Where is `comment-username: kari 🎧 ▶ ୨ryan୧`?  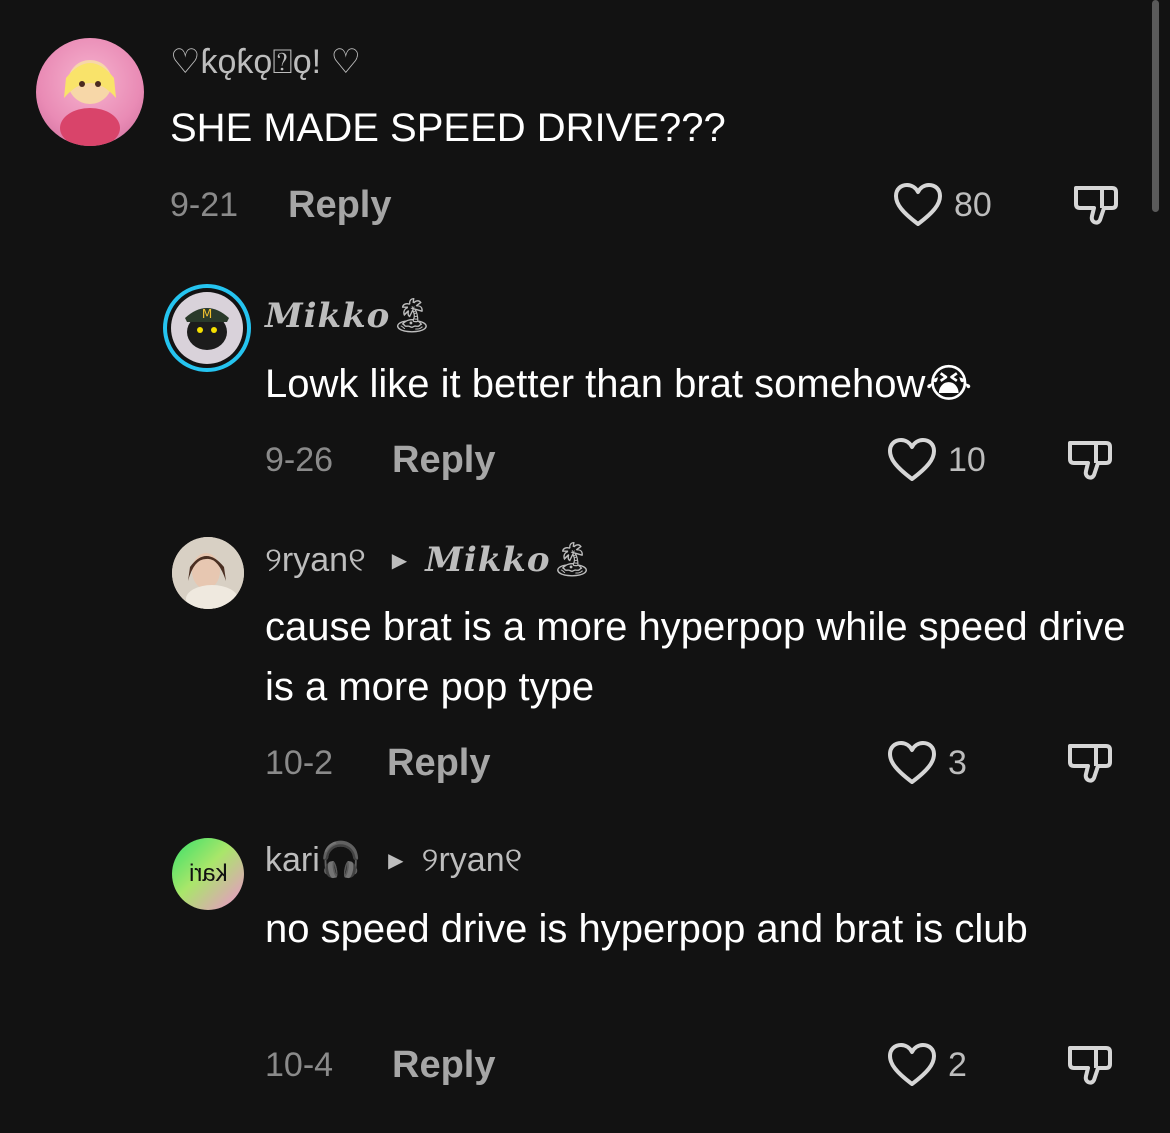 comment-username: kari 🎧 ▶ ୨ryan୧ is located at coordinates (393, 860).